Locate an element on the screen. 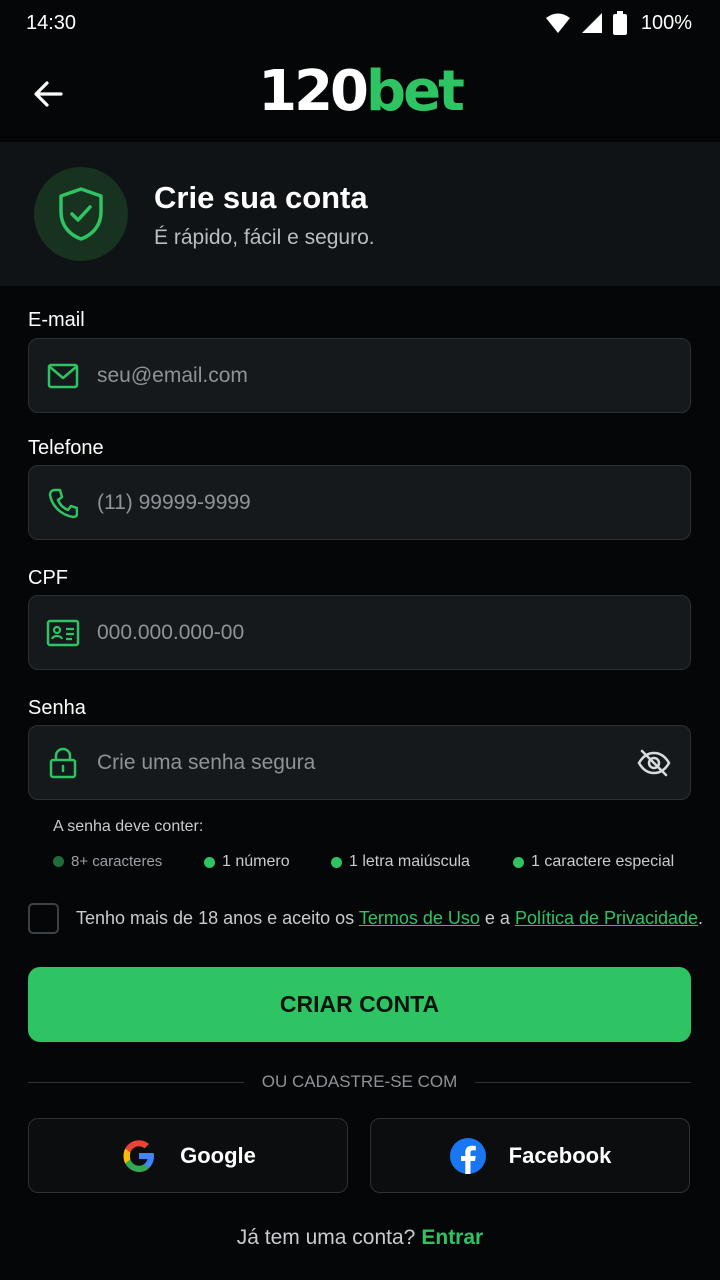 This screenshot has width=720, height=1280. status-icons: 100% is located at coordinates (618, 23).